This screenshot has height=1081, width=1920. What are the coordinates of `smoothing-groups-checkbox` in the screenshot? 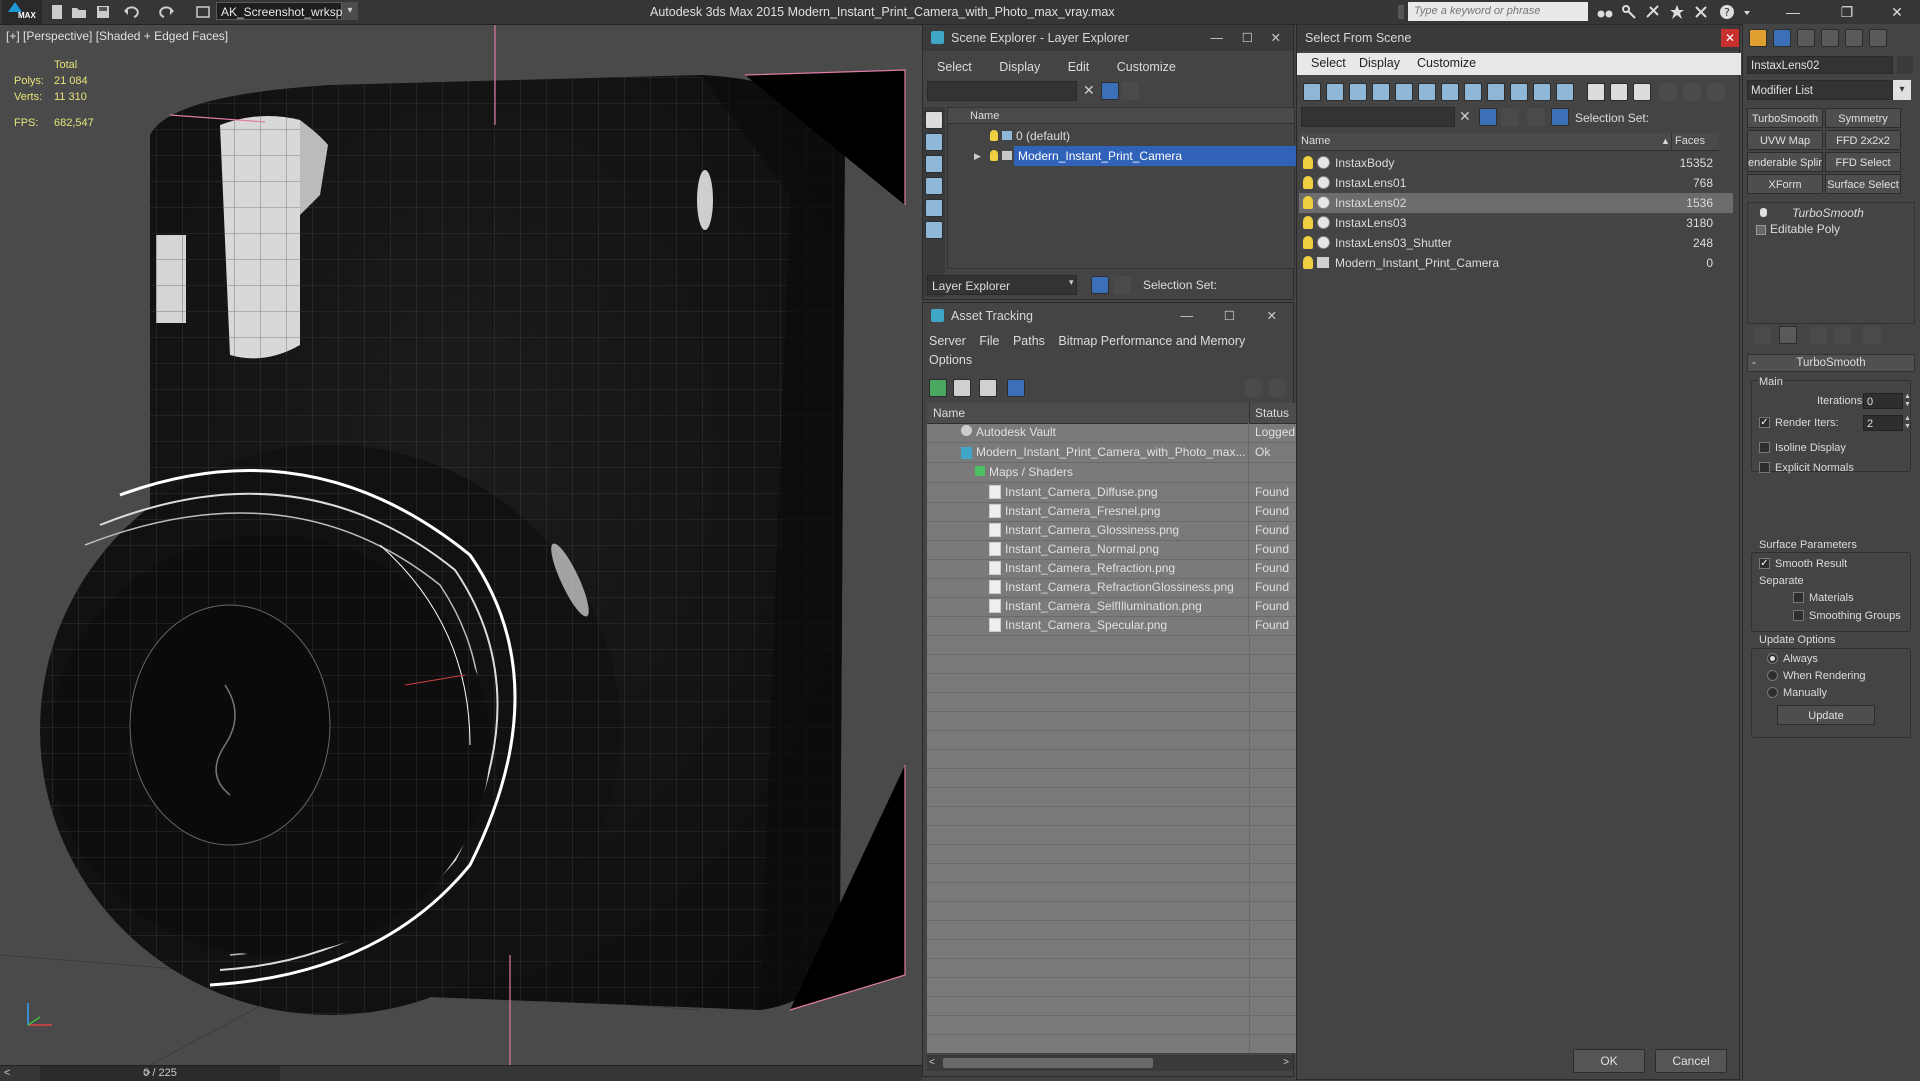 It's located at (1798, 615).